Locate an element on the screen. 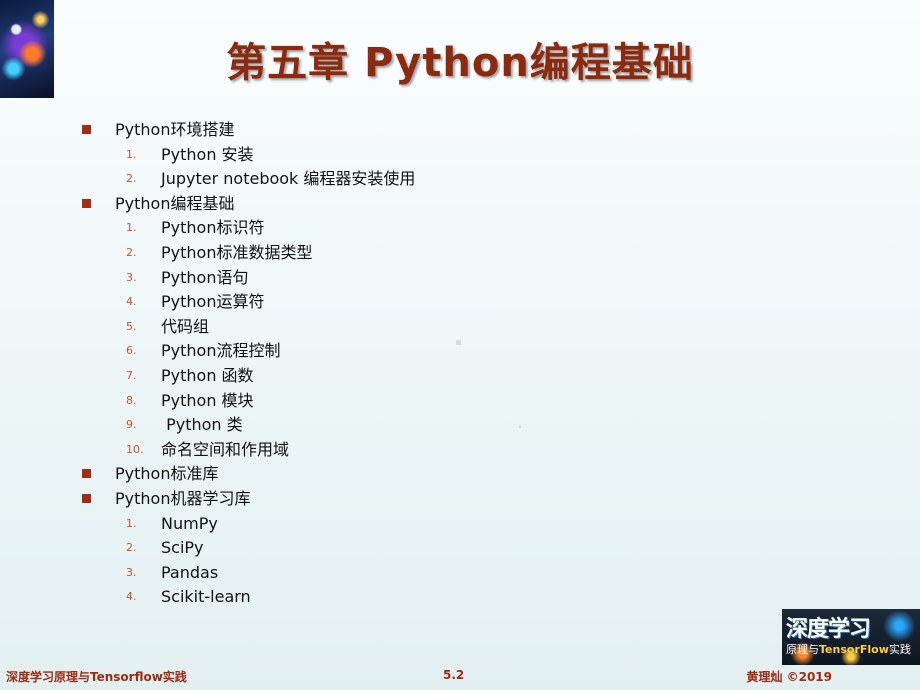  outline-item: 6. Python流程控制 is located at coordinates (248, 351).